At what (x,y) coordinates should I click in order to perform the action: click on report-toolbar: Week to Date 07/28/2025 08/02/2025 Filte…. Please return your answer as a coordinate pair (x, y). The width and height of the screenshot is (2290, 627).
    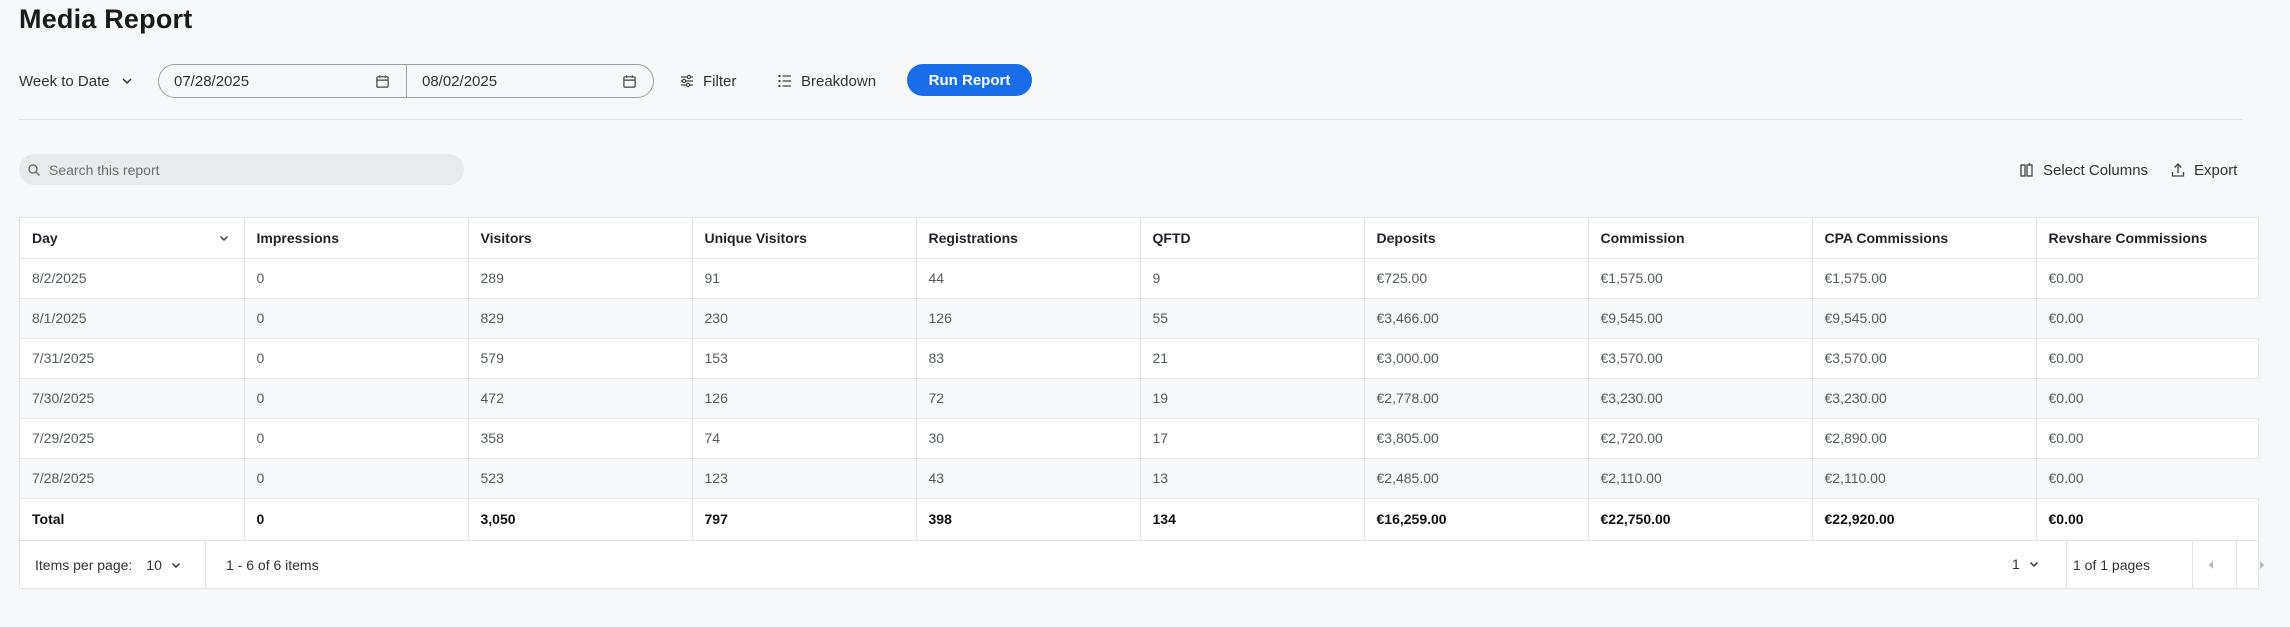
    Looking at the image, I should click on (525, 81).